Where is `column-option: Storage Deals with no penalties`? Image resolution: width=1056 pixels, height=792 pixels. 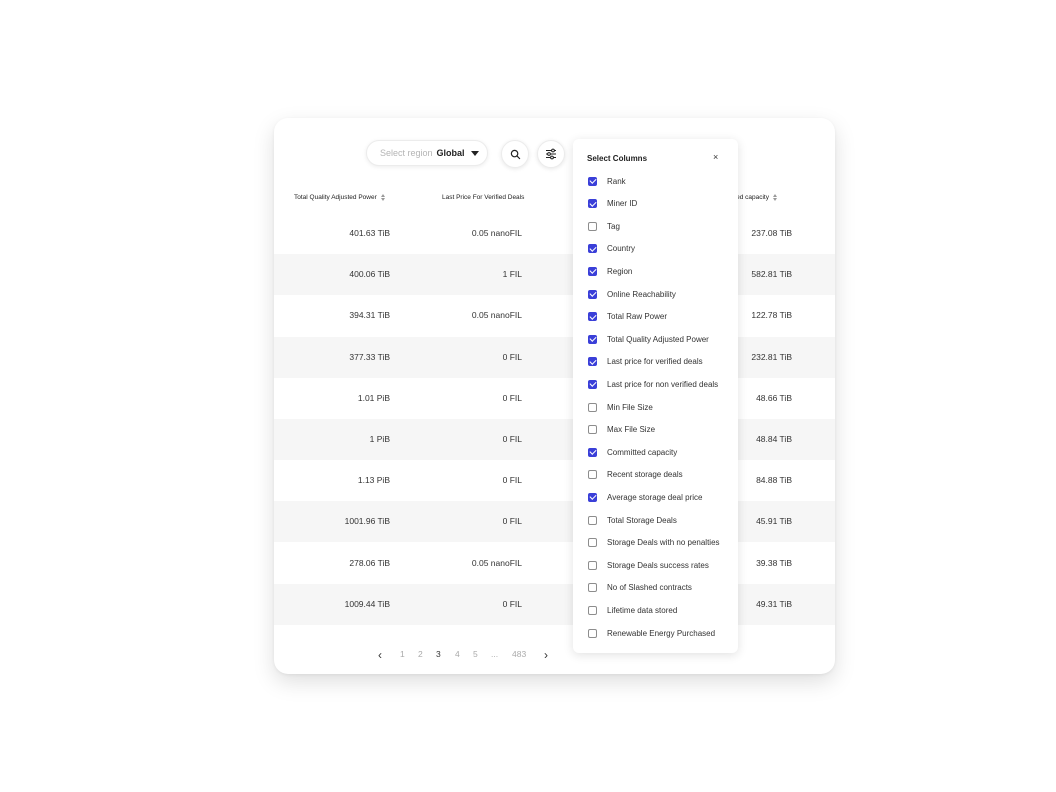 column-option: Storage Deals with no penalties is located at coordinates (654, 543).